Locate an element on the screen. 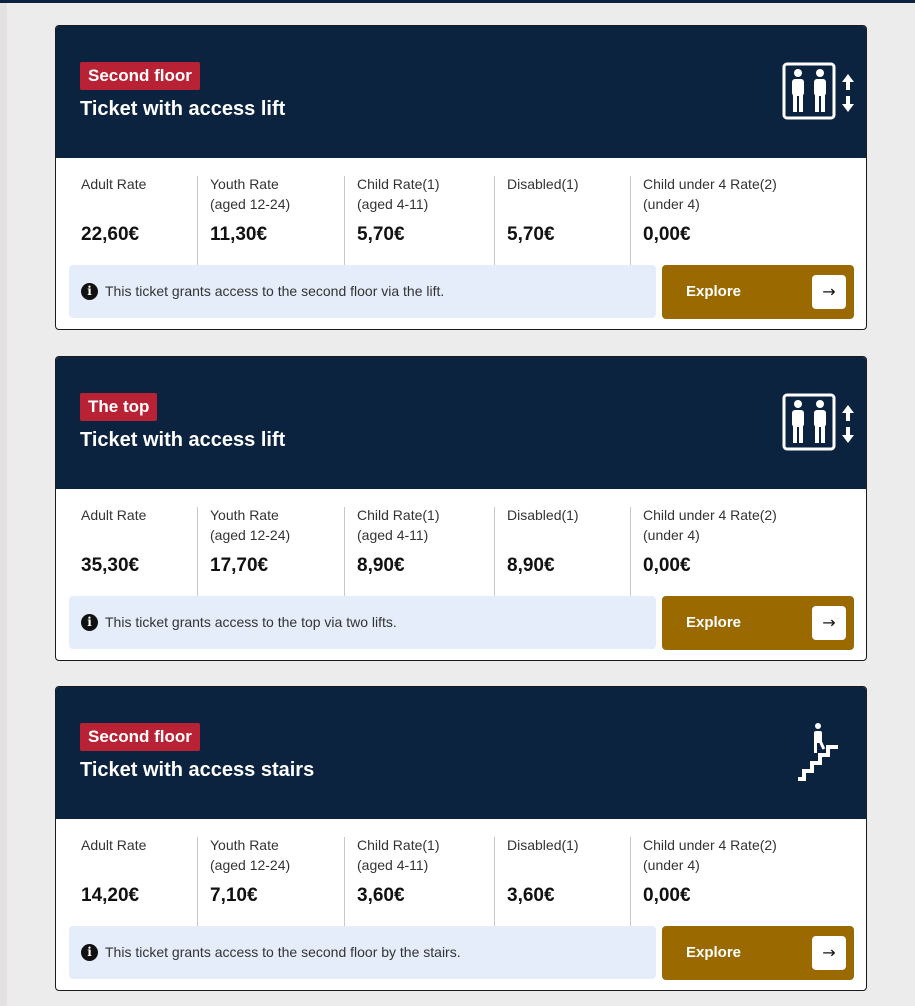 This screenshot has width=915, height=1006. top-divider is located at coordinates (457, 1).